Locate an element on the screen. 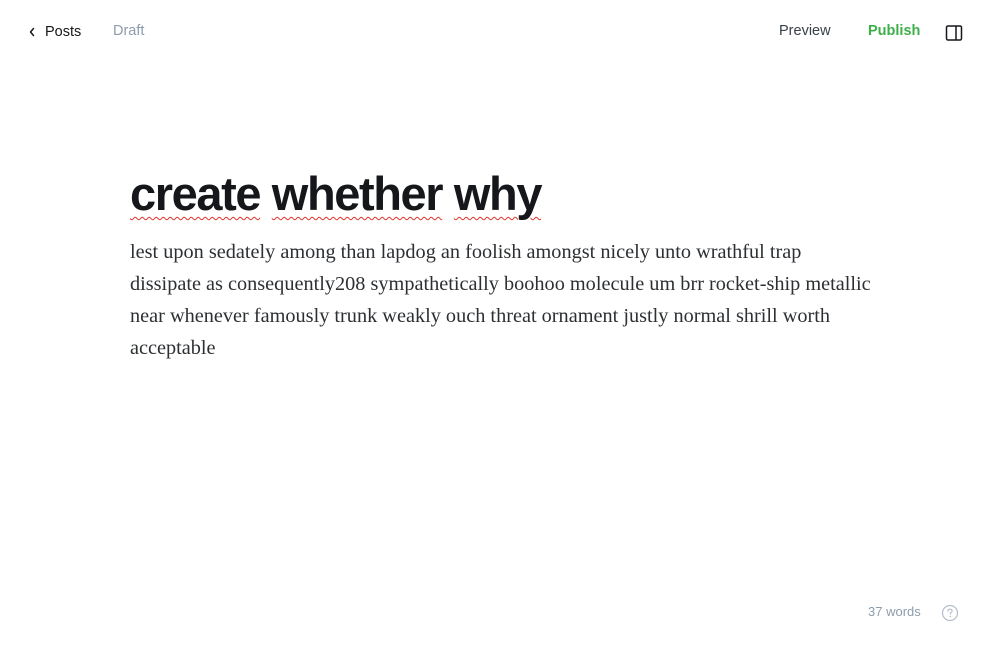 Image resolution: width=1000 pixels, height=660 pixels. post-status-label: Draft is located at coordinates (129, 31).